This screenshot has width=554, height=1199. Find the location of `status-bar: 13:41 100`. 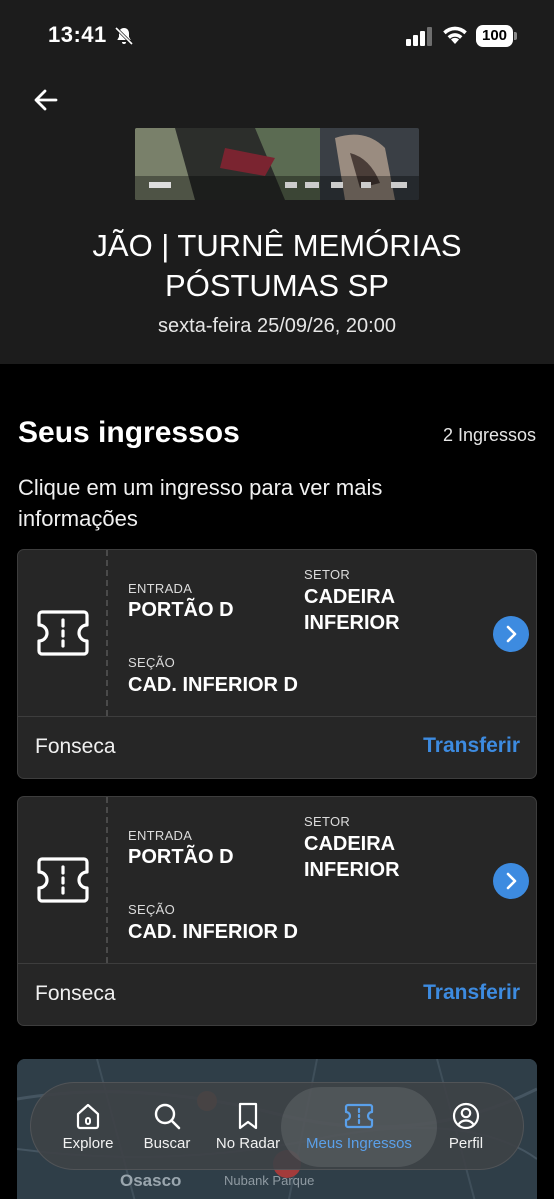

status-bar: 13:41 100 is located at coordinates (277, 36).